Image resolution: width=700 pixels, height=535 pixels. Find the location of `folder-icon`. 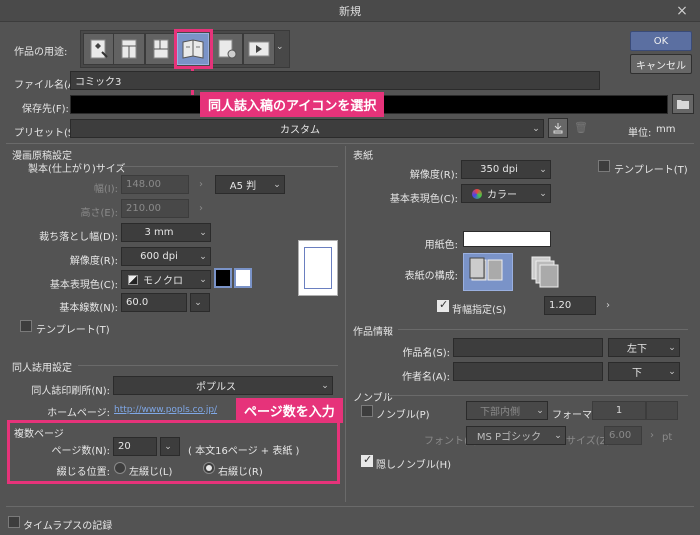

folder-icon is located at coordinates (683, 104).